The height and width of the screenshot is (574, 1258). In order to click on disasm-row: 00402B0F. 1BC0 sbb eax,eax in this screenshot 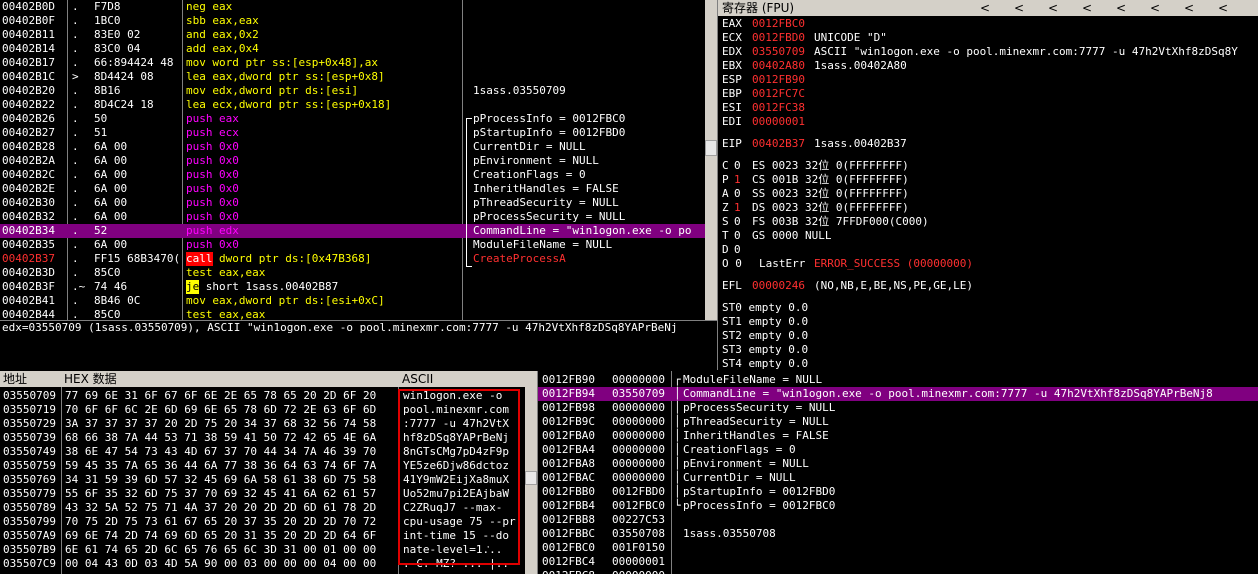, I will do `click(352, 21)`.